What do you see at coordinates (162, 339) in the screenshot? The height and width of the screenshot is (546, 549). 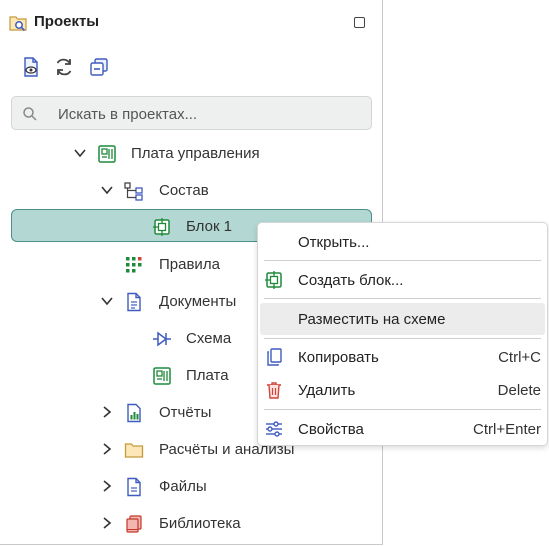 I see `schematic-icon` at bounding box center [162, 339].